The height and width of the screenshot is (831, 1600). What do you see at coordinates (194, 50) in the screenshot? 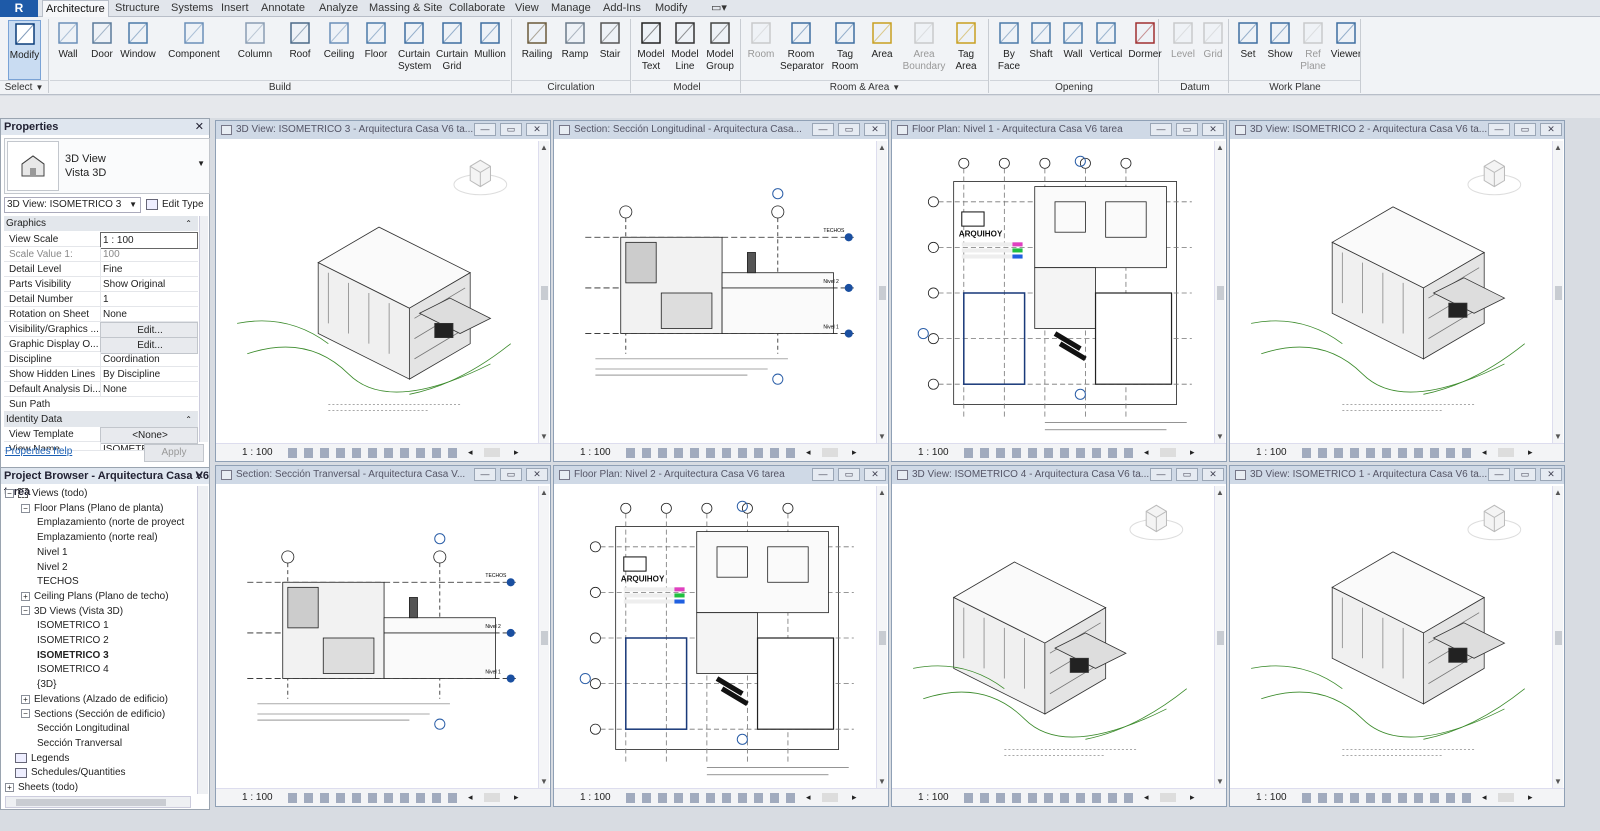
I see `component-button: Component` at bounding box center [194, 50].